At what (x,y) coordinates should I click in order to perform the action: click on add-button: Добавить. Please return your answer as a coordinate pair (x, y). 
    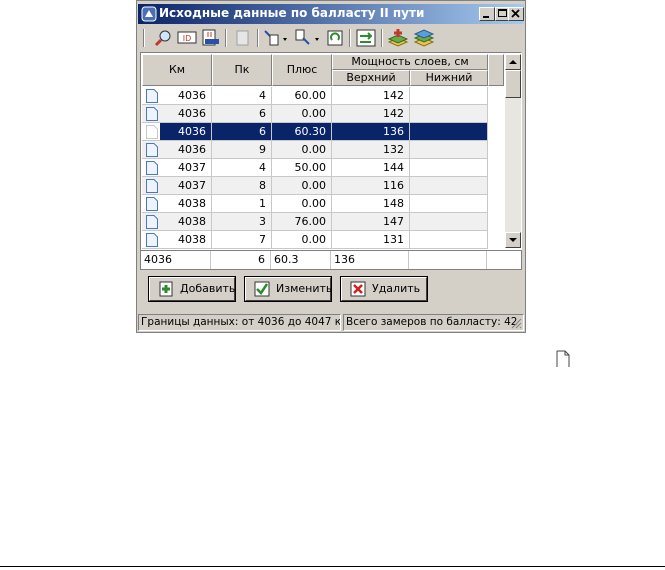
    Looking at the image, I should click on (192, 289).